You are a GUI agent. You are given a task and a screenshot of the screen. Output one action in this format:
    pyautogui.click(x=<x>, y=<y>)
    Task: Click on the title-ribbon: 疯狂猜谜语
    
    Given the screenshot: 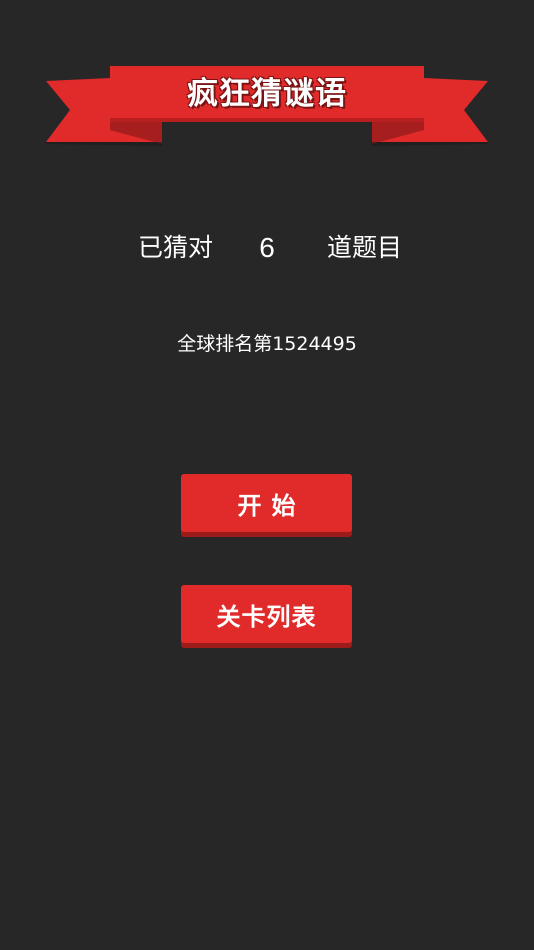 What is the action you would take?
    pyautogui.click(x=267, y=105)
    